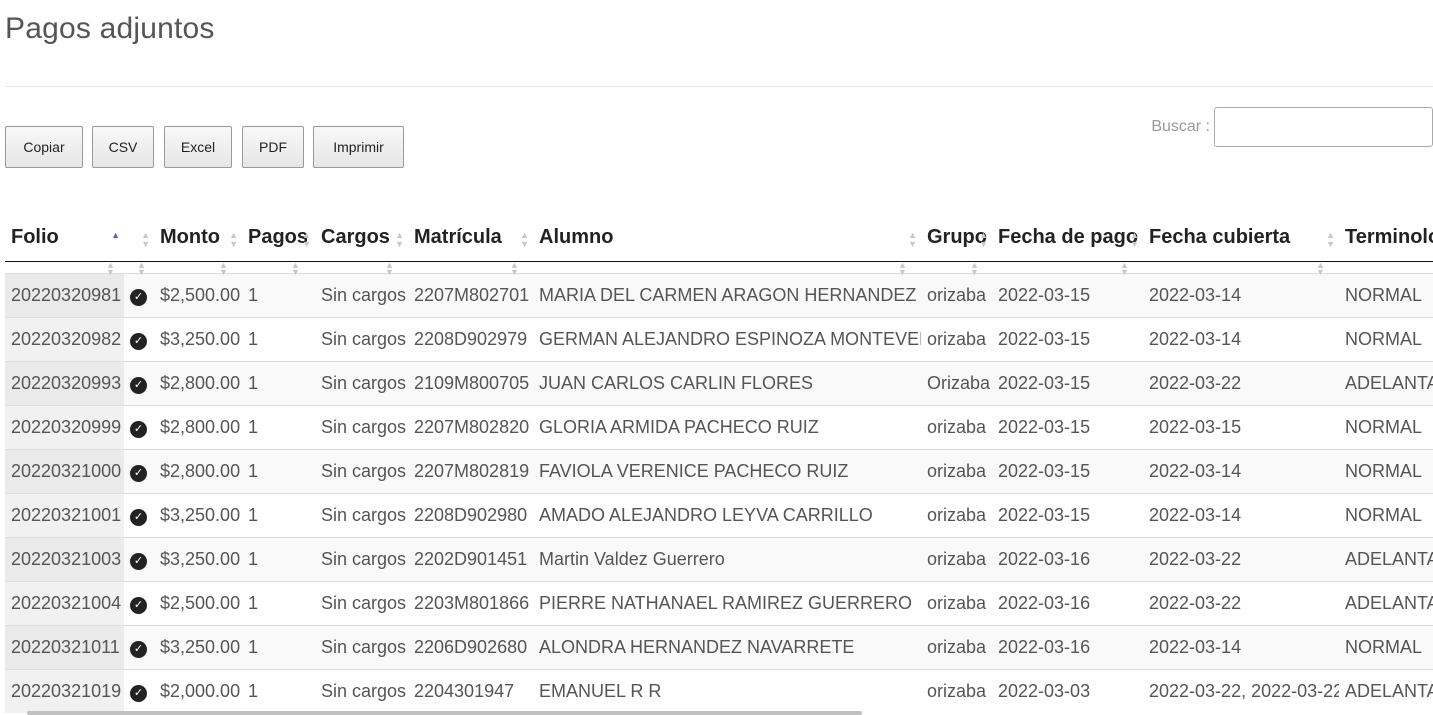 This screenshot has width=1433, height=715. Describe the element at coordinates (358, 147) in the screenshot. I see `print-button: Imprimir` at that location.